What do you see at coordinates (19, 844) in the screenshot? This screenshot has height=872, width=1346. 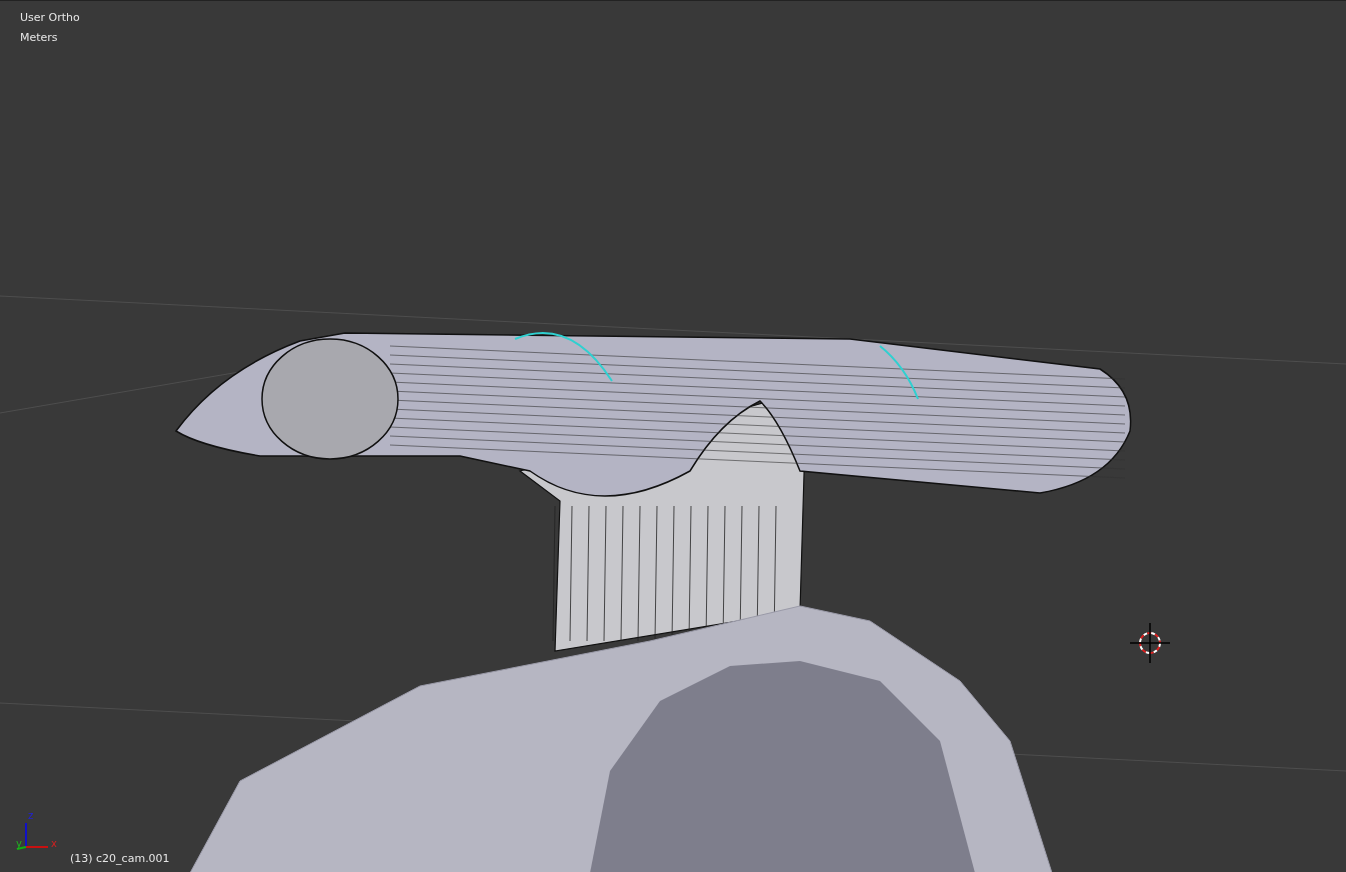 I see `y-axis-label: y` at bounding box center [19, 844].